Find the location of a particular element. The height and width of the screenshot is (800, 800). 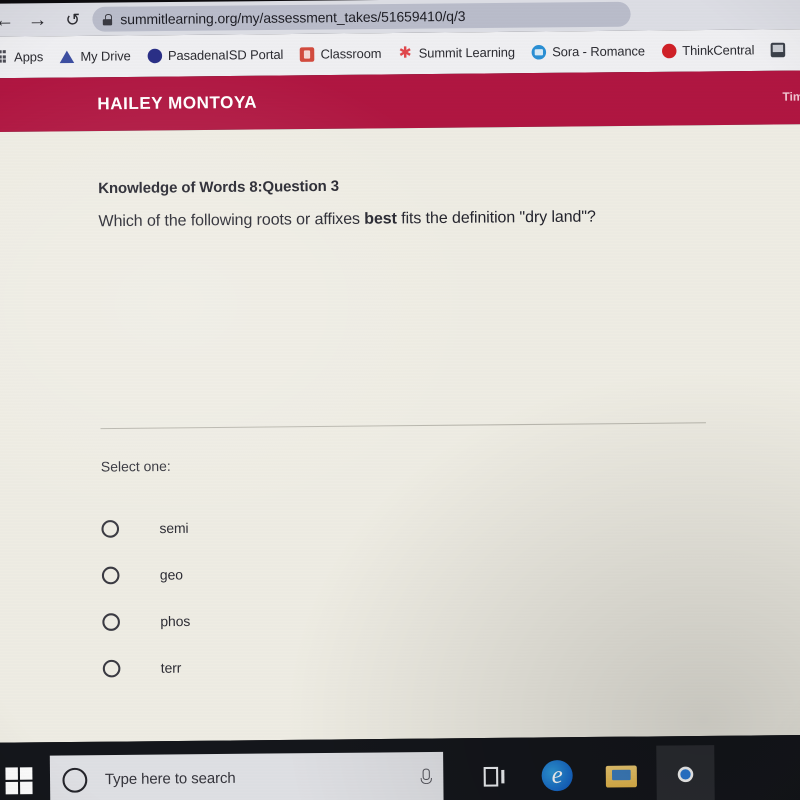

task-view-glyph is located at coordinates (492, 776).